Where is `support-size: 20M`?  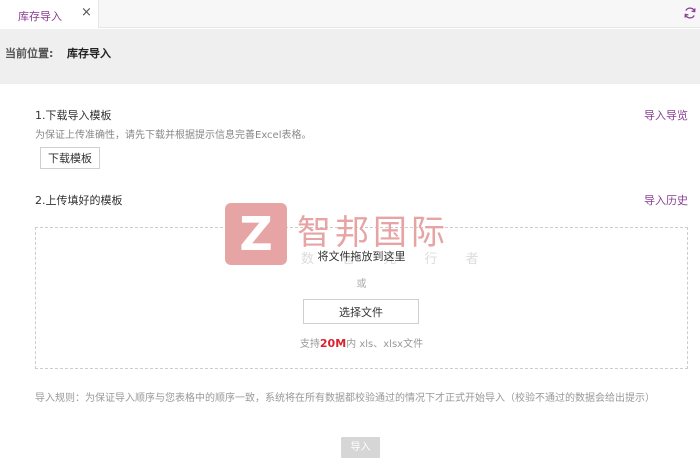 support-size: 20M is located at coordinates (333, 343).